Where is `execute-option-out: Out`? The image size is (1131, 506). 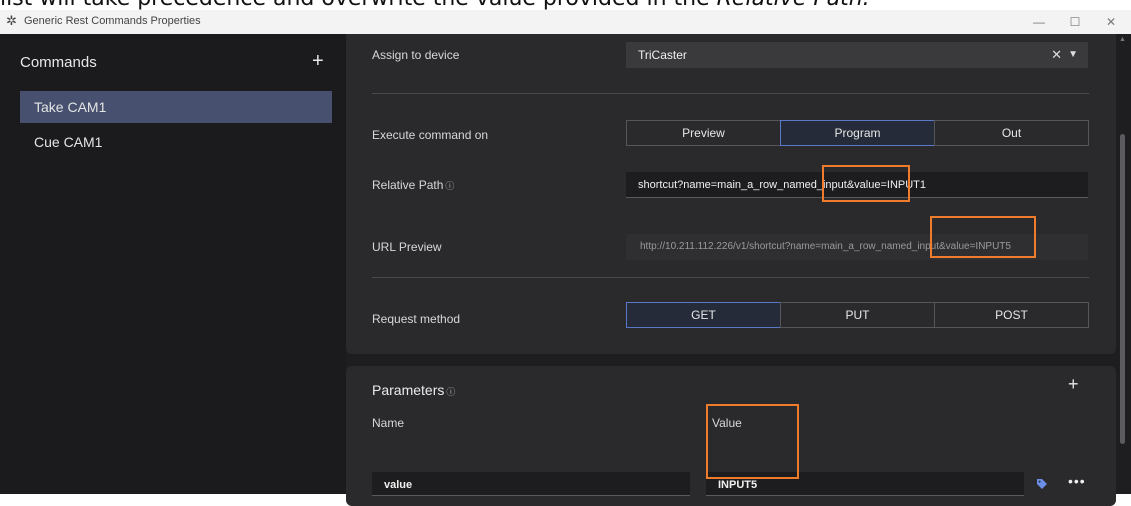
execute-option-out: Out is located at coordinates (1011, 133).